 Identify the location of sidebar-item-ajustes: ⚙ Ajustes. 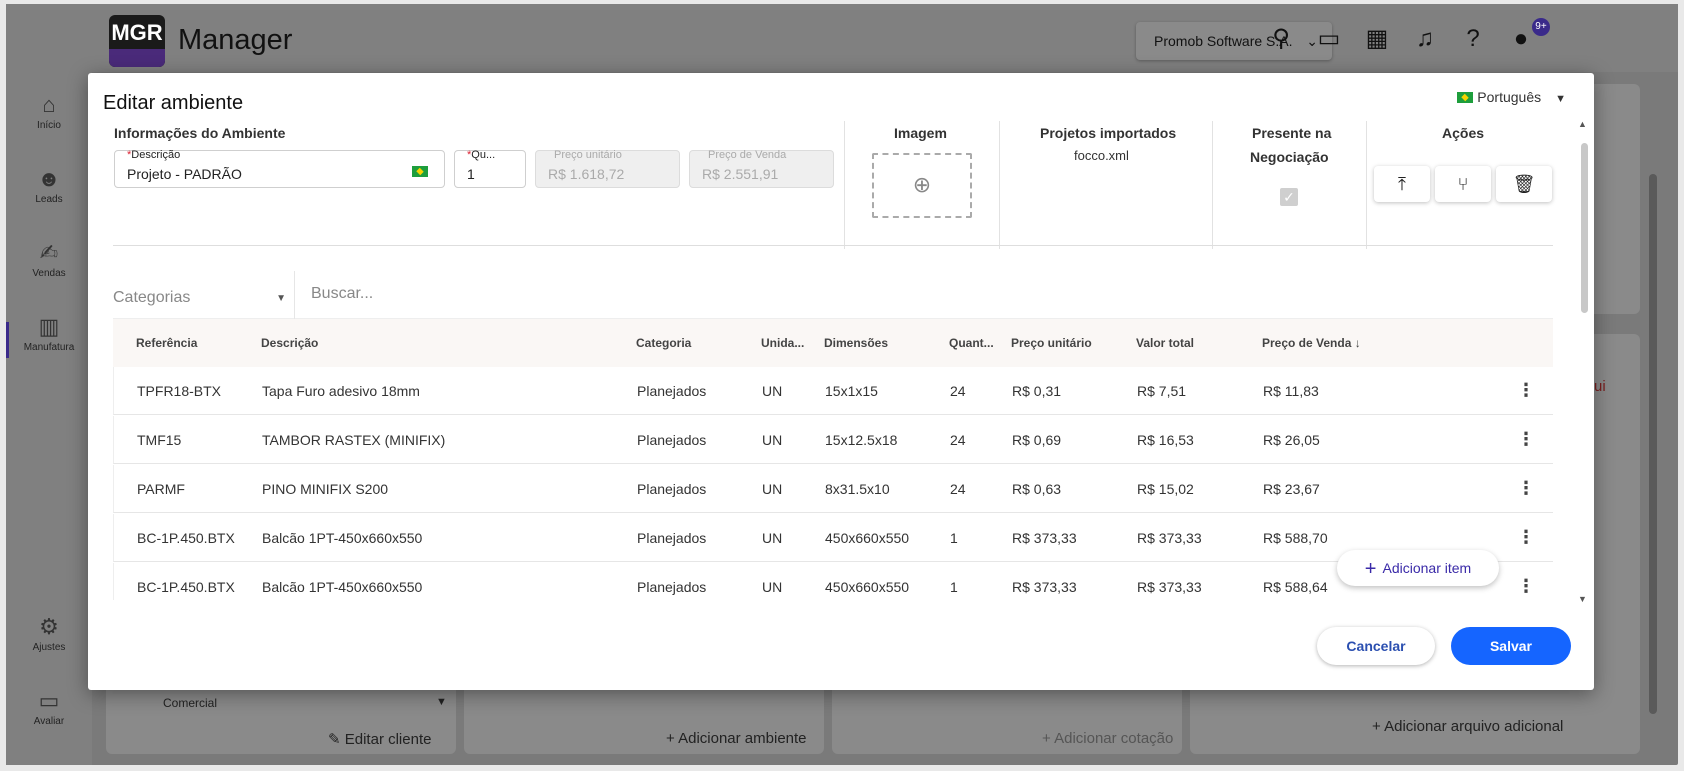
(49, 632).